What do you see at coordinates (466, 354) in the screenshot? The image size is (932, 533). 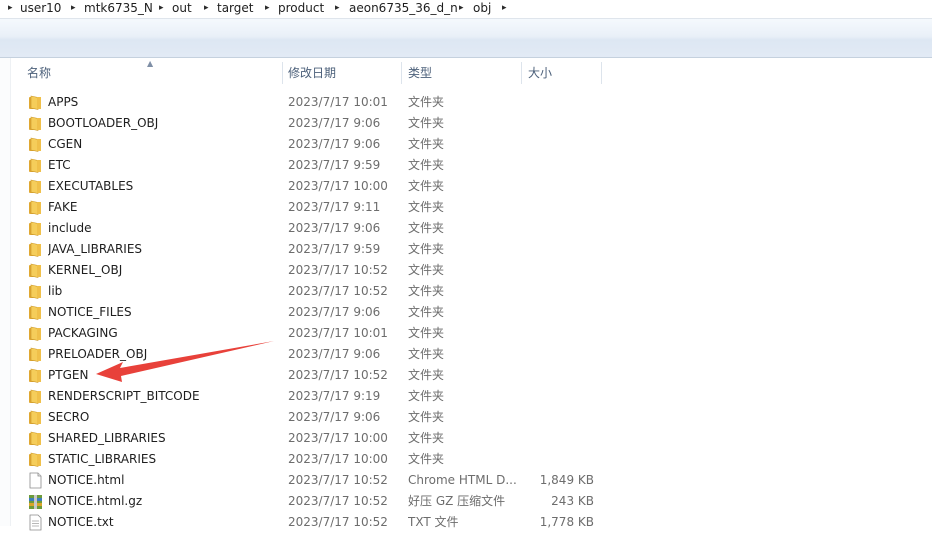 I see `file-row: PRELOADER_OBJ 2023/7/17 9:06 文件夹` at bounding box center [466, 354].